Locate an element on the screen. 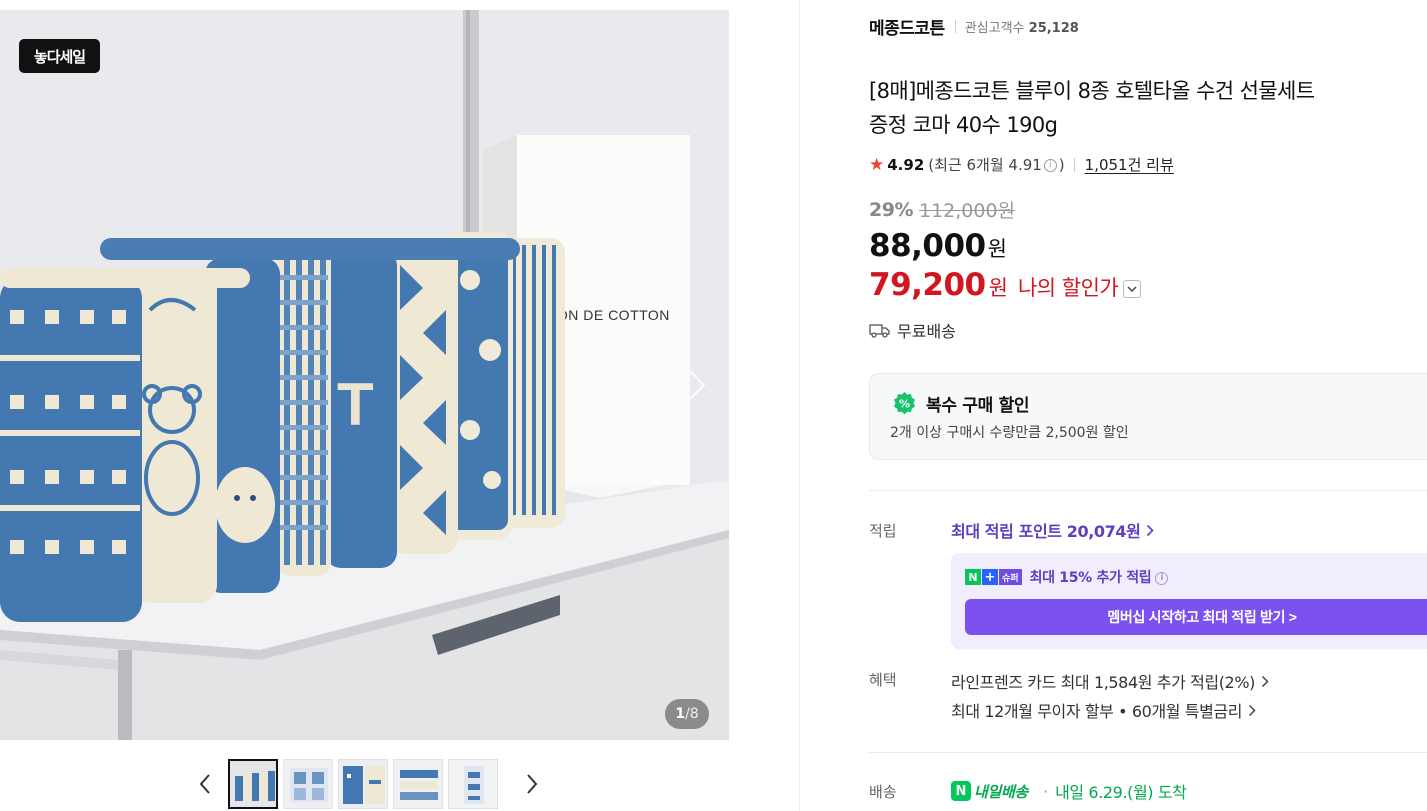 This screenshot has width=1427, height=811. delivery-row: N 내일배송 · 내일 6.29.(월) 도착 is located at coordinates (1069, 791).